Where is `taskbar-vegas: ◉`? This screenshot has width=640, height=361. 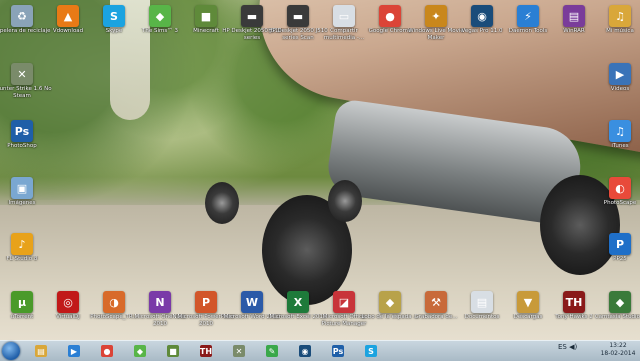
taskbar-vegas: ◉ is located at coordinates (305, 351).